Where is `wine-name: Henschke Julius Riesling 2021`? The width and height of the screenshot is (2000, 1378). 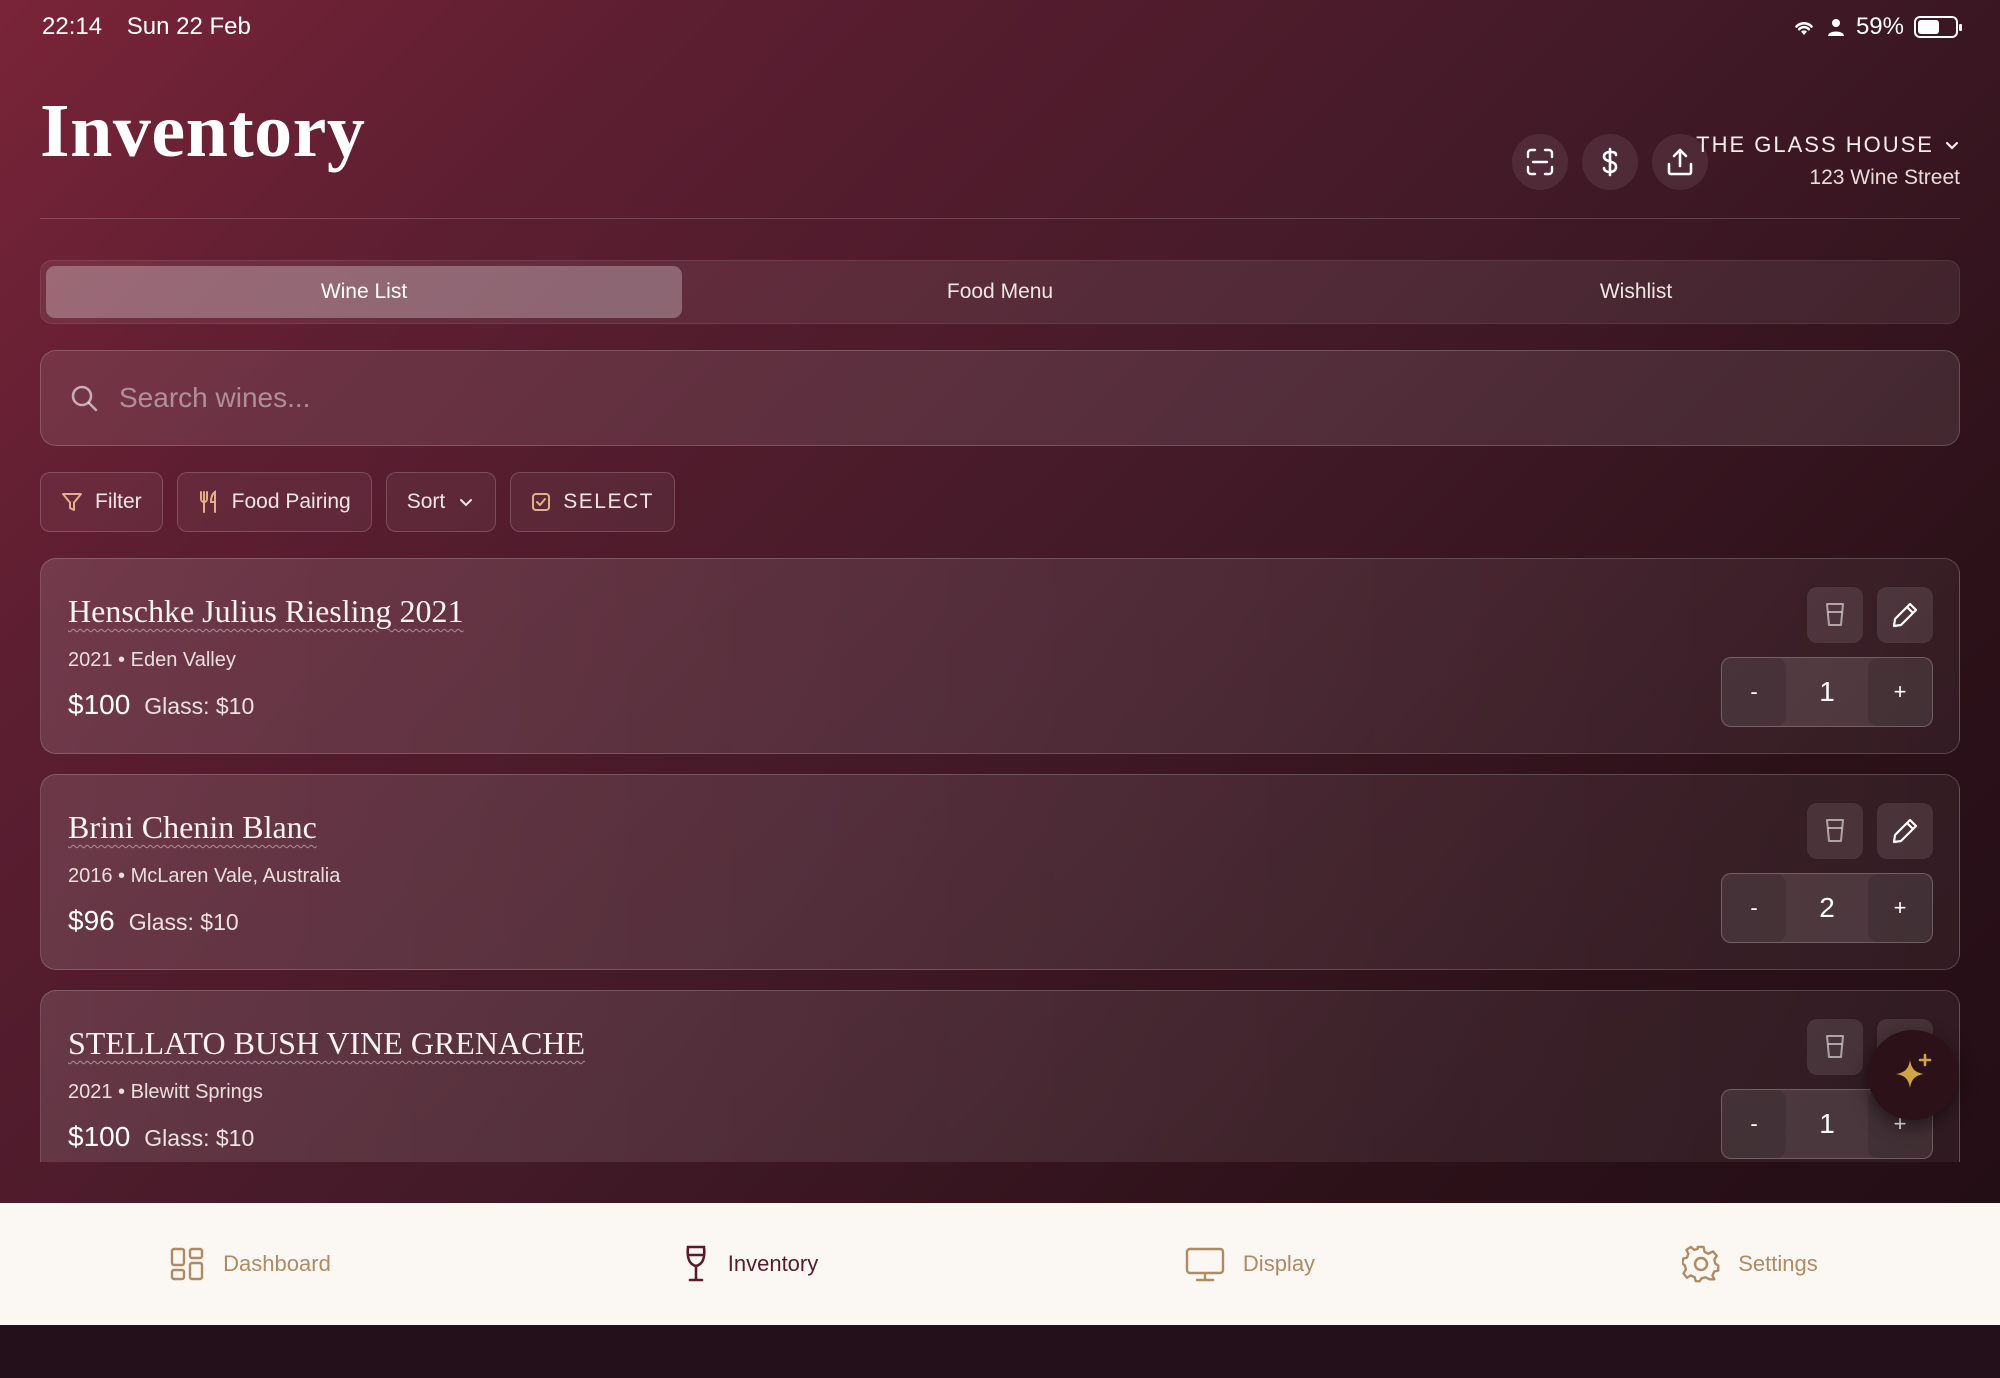
wine-name: Henschke Julius Riesling 2021 is located at coordinates (266, 611).